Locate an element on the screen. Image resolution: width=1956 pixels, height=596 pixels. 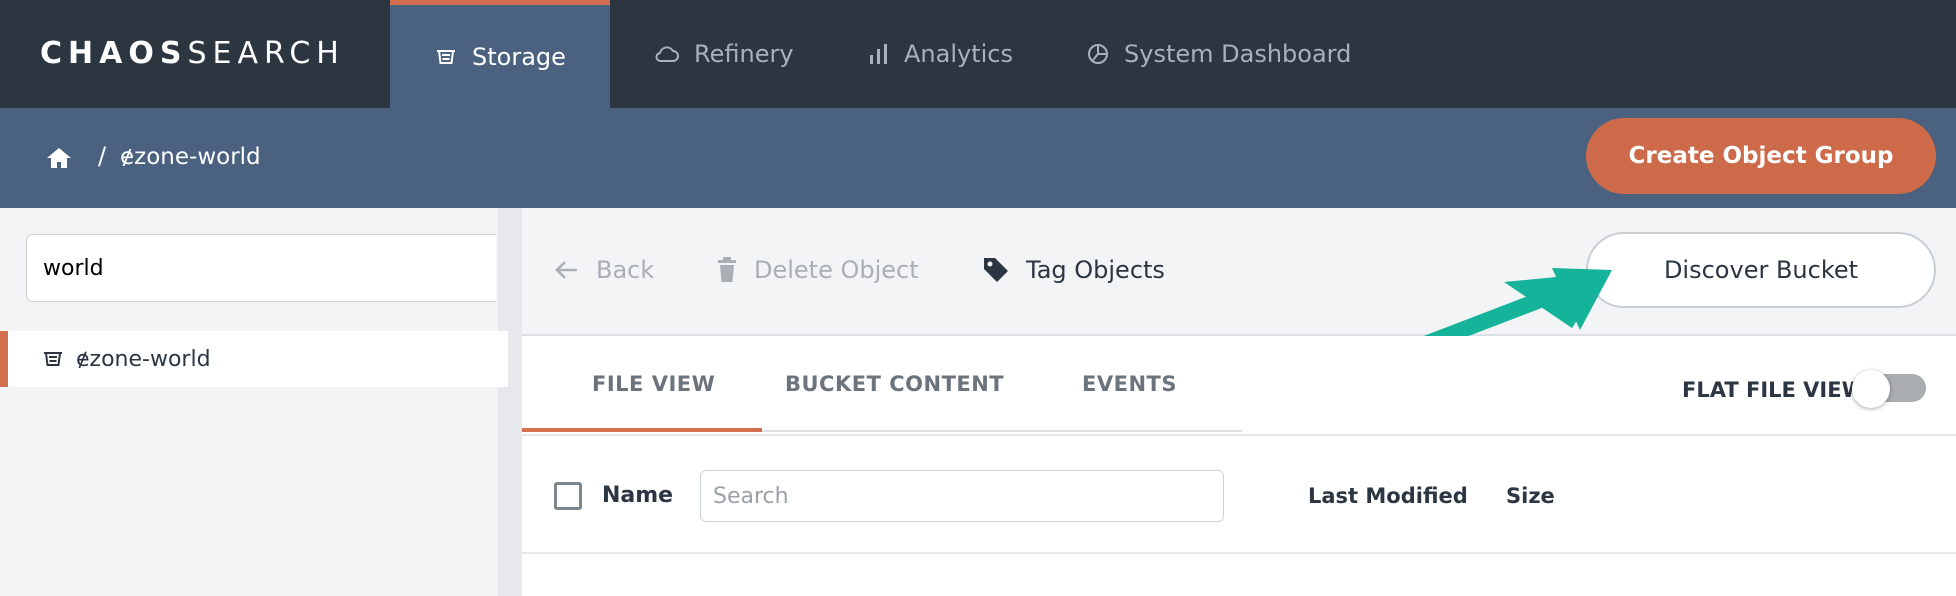
tab-divider is located at coordinates (1002, 431).